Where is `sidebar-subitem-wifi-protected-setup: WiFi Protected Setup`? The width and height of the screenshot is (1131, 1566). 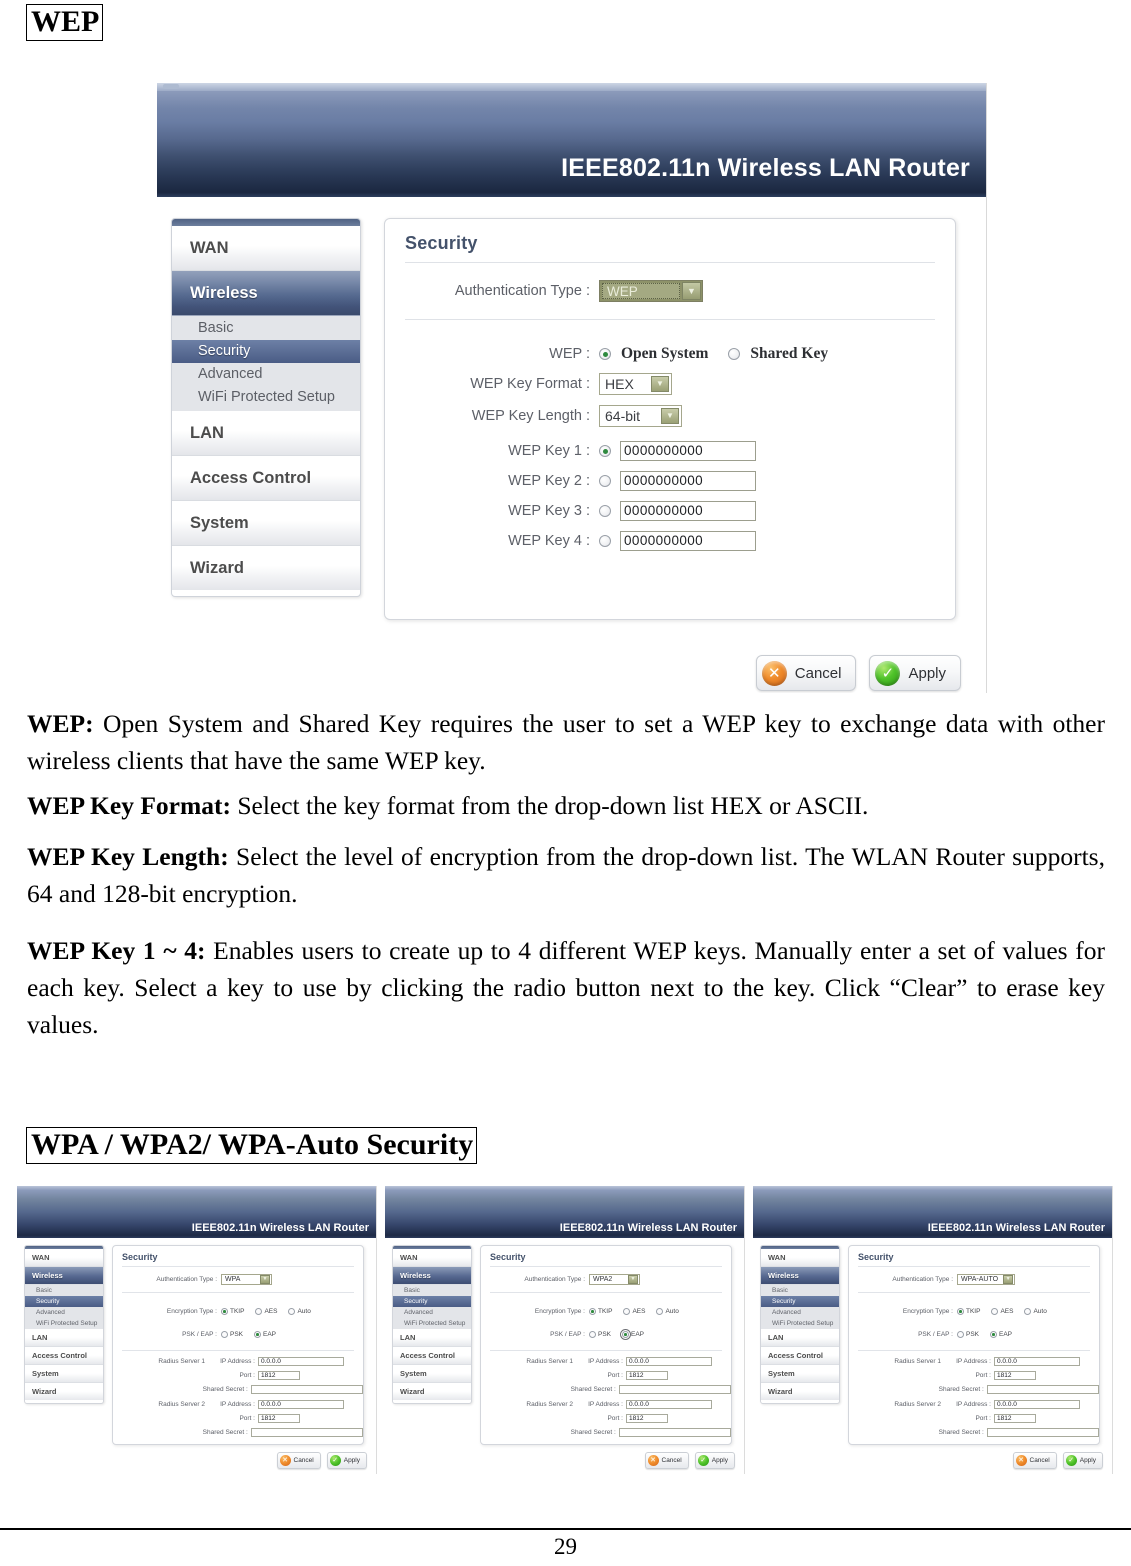
sidebar-subitem-wifi-protected-setup: WiFi Protected Setup is located at coordinates (266, 397).